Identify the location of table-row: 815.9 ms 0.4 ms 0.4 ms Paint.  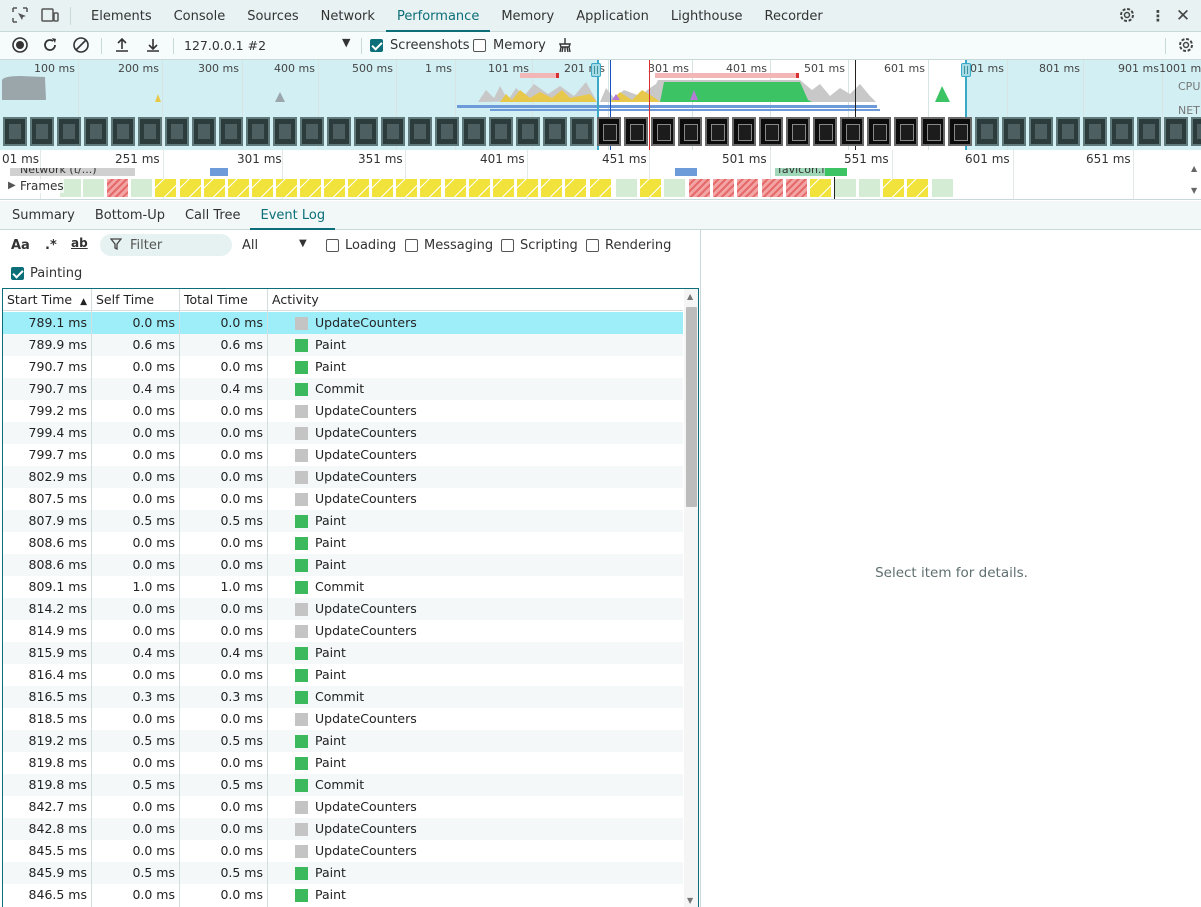
(343, 653).